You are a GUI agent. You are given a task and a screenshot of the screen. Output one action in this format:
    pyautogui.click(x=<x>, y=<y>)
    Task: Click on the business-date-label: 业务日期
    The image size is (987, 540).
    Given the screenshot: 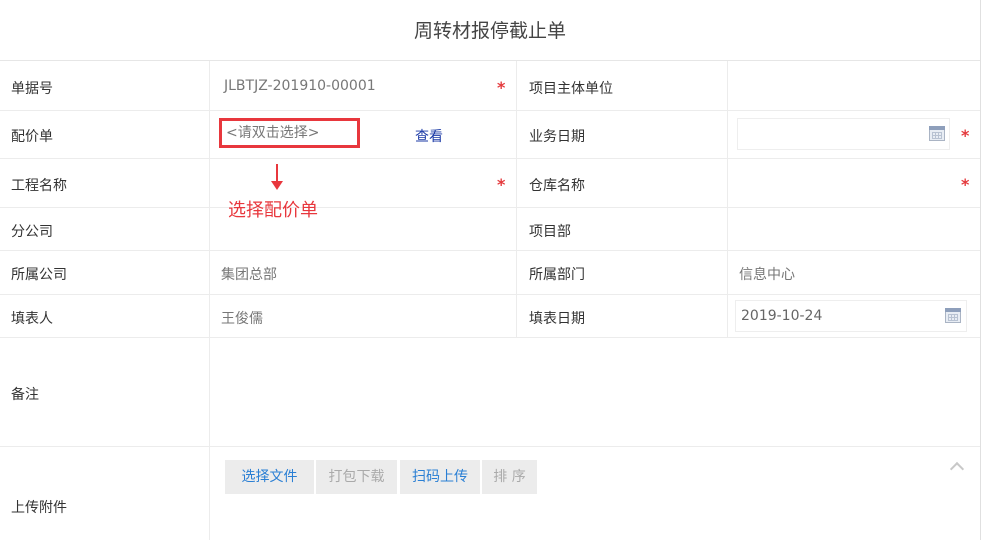 What is the action you would take?
    pyautogui.click(x=557, y=137)
    